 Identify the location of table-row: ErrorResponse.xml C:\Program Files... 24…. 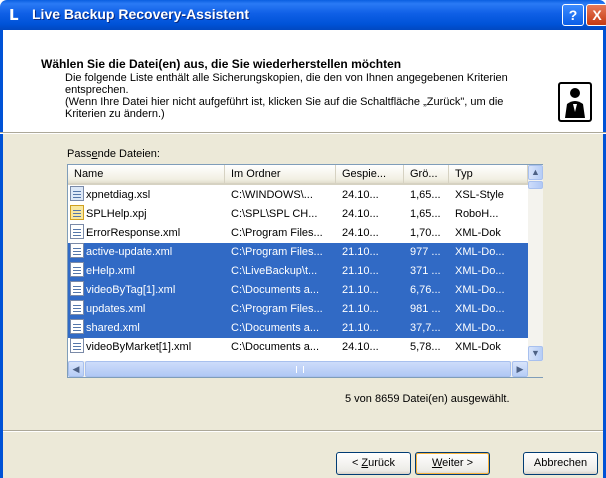
(298, 233).